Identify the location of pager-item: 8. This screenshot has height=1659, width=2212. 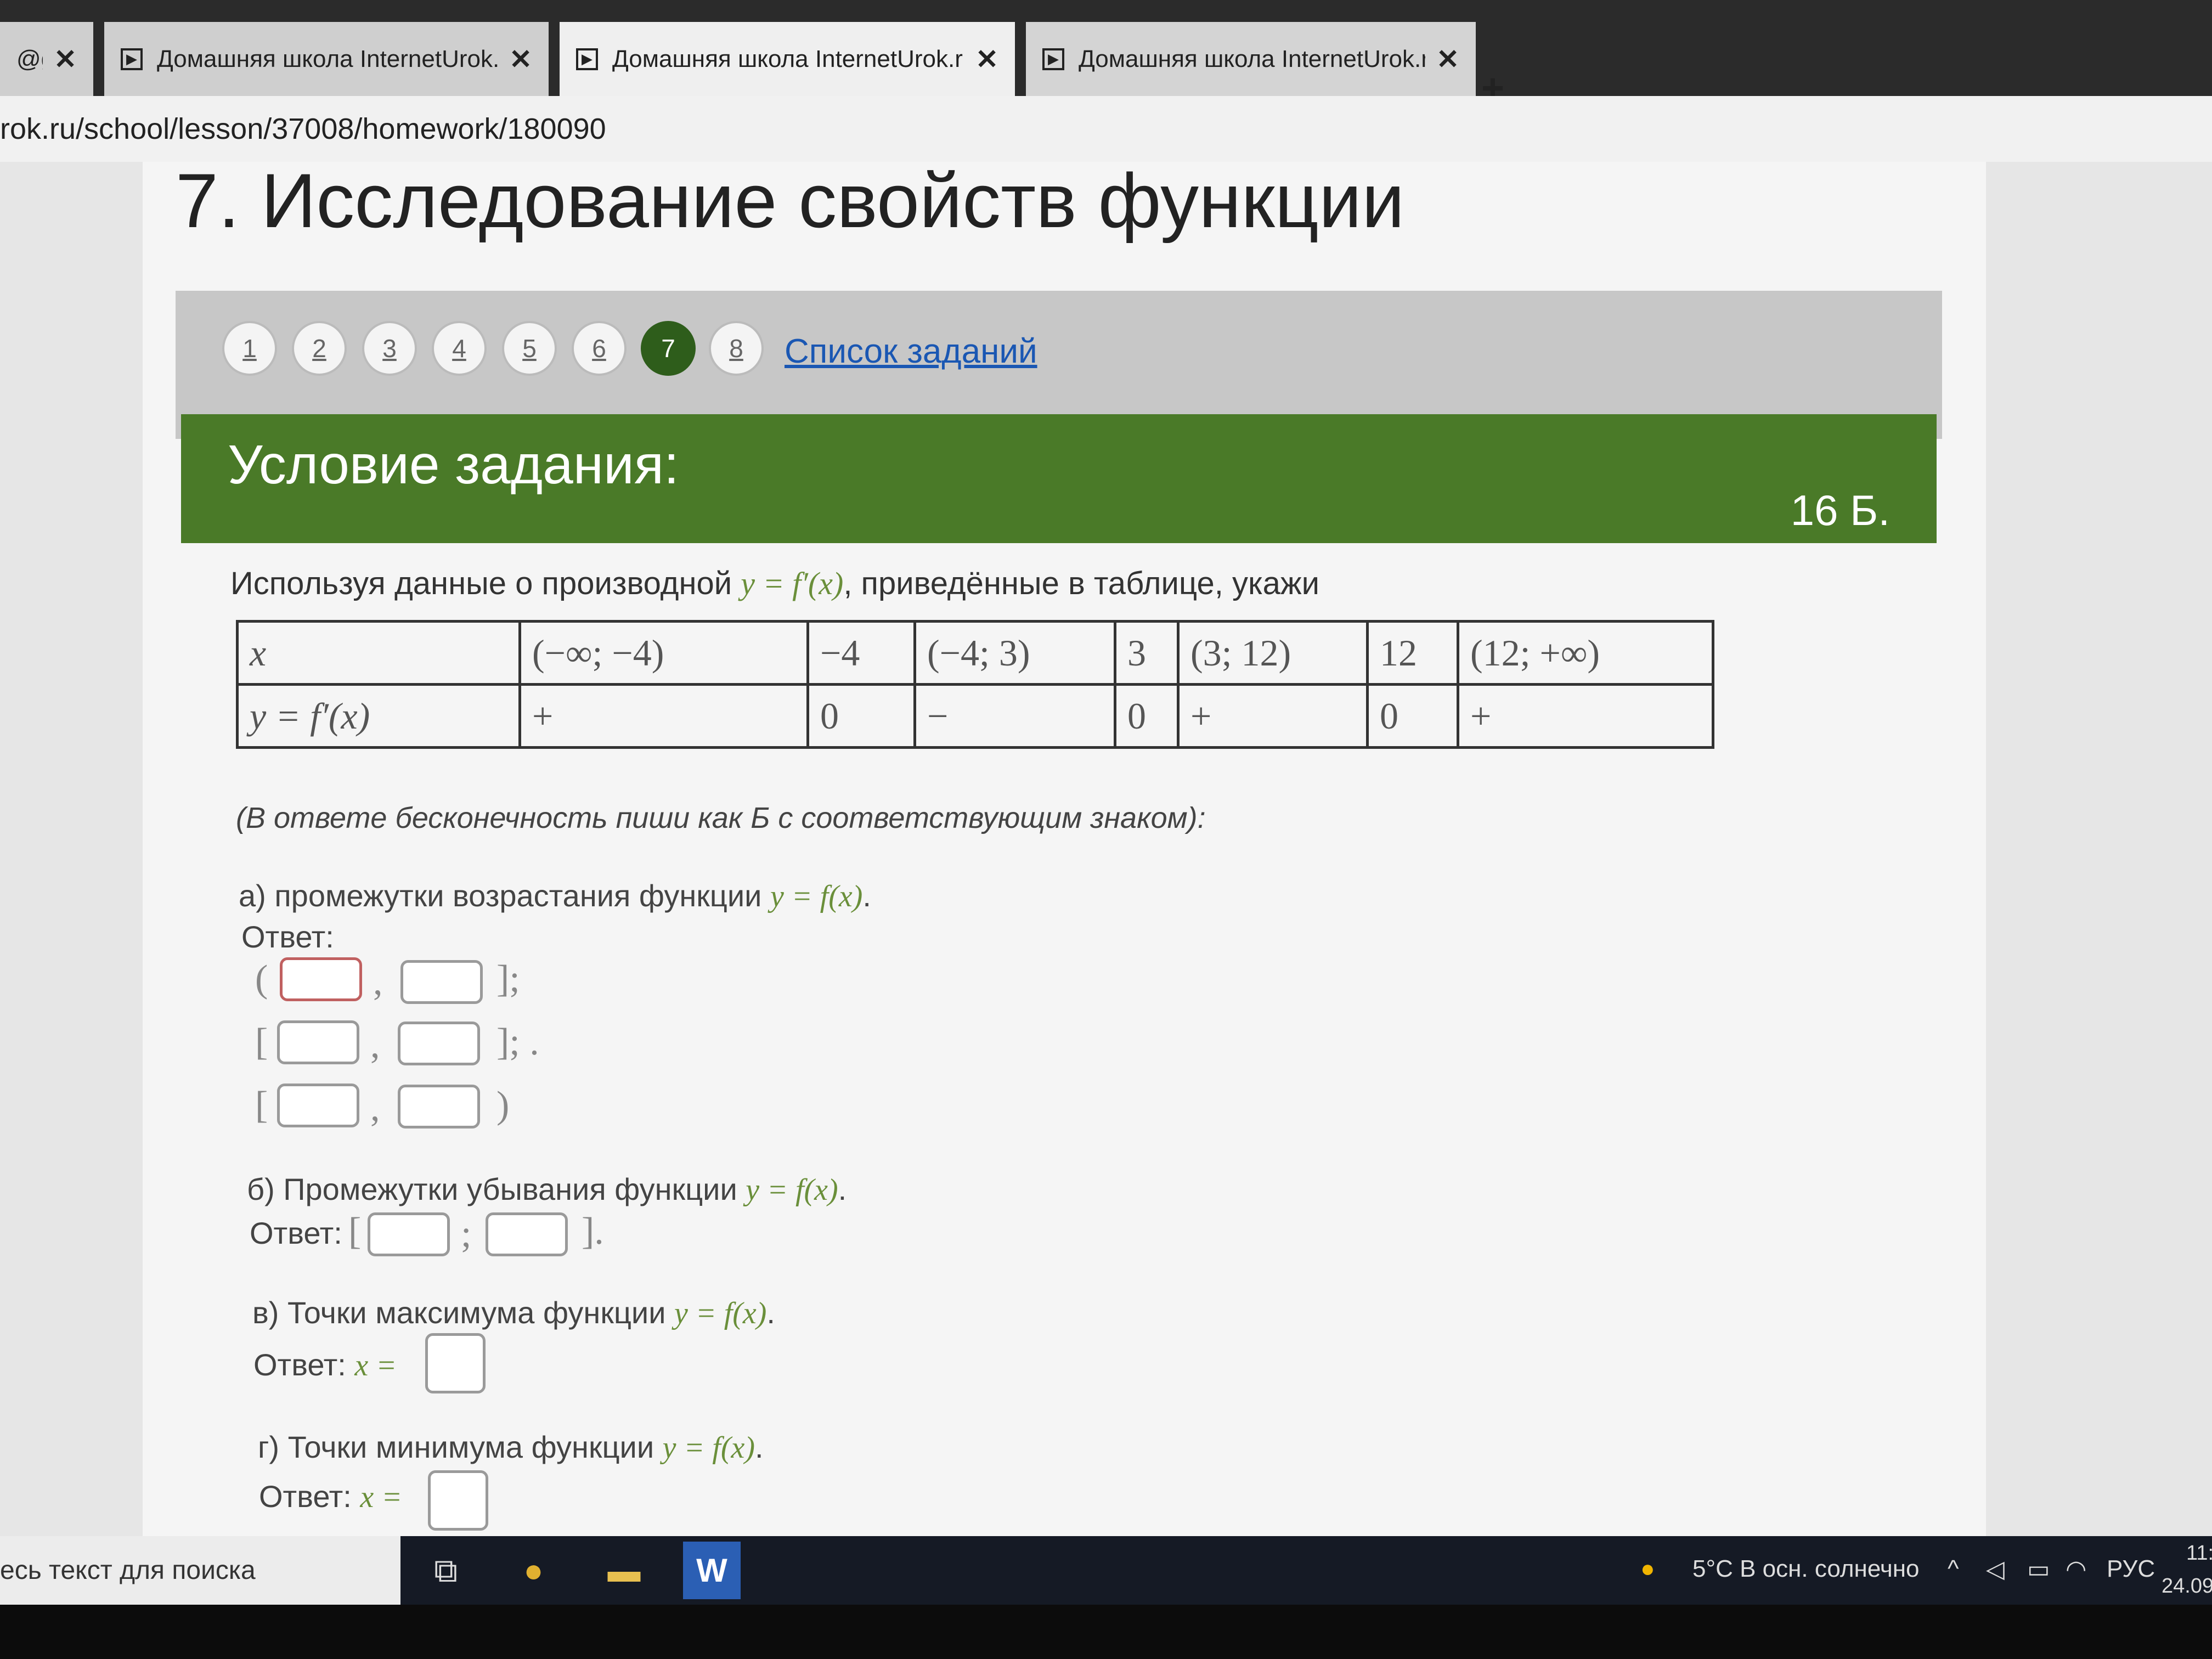
(737, 349).